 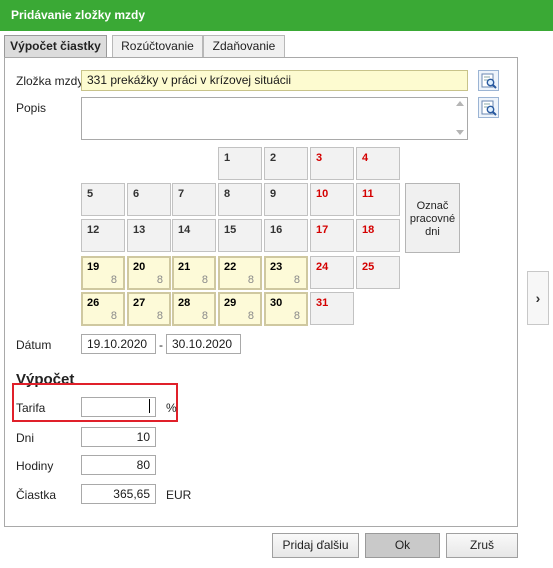 I want to click on day-number: 28, so click(x=184, y=303).